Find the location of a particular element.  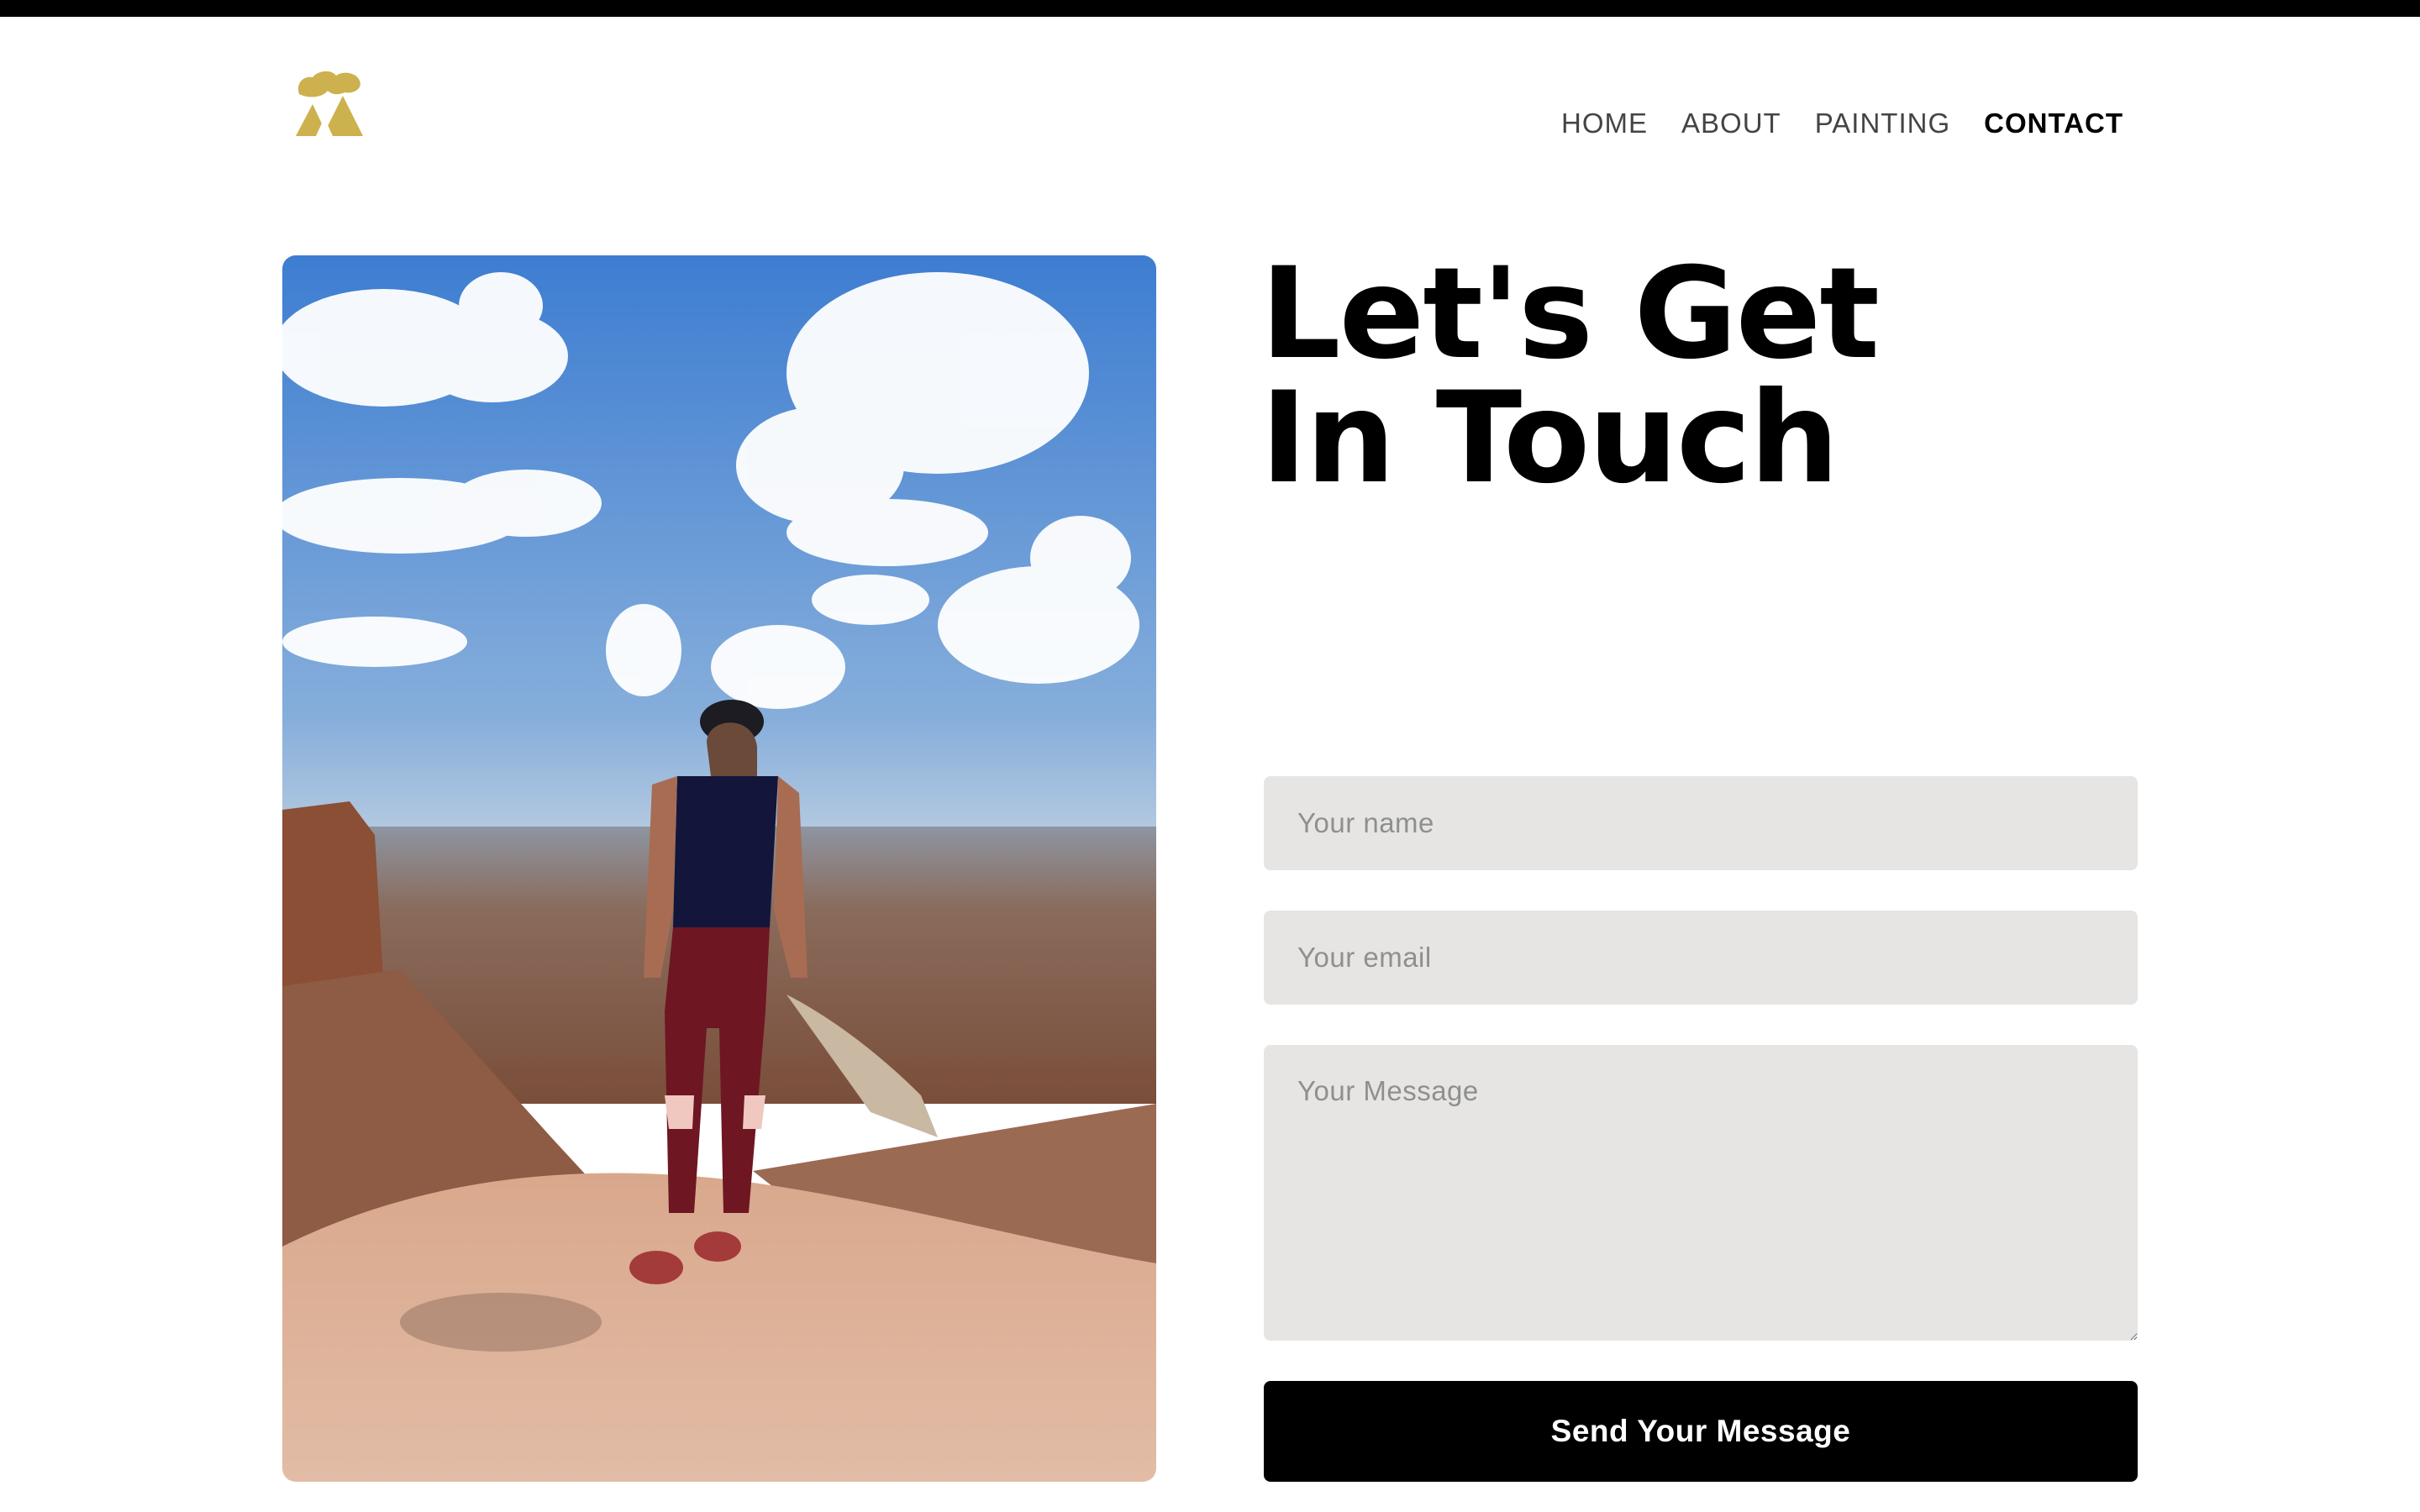

nav-painting: PAINTING is located at coordinates (1882, 123).